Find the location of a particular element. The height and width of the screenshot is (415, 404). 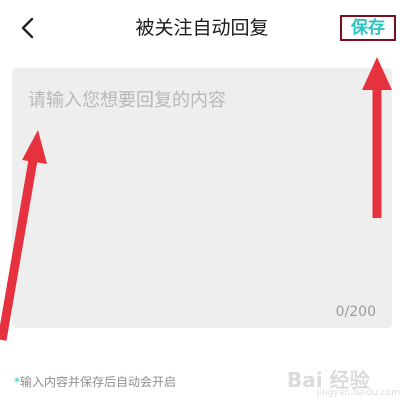

watermark: Bai 经验 jingyan.baidu.com is located at coordinates (344, 382).